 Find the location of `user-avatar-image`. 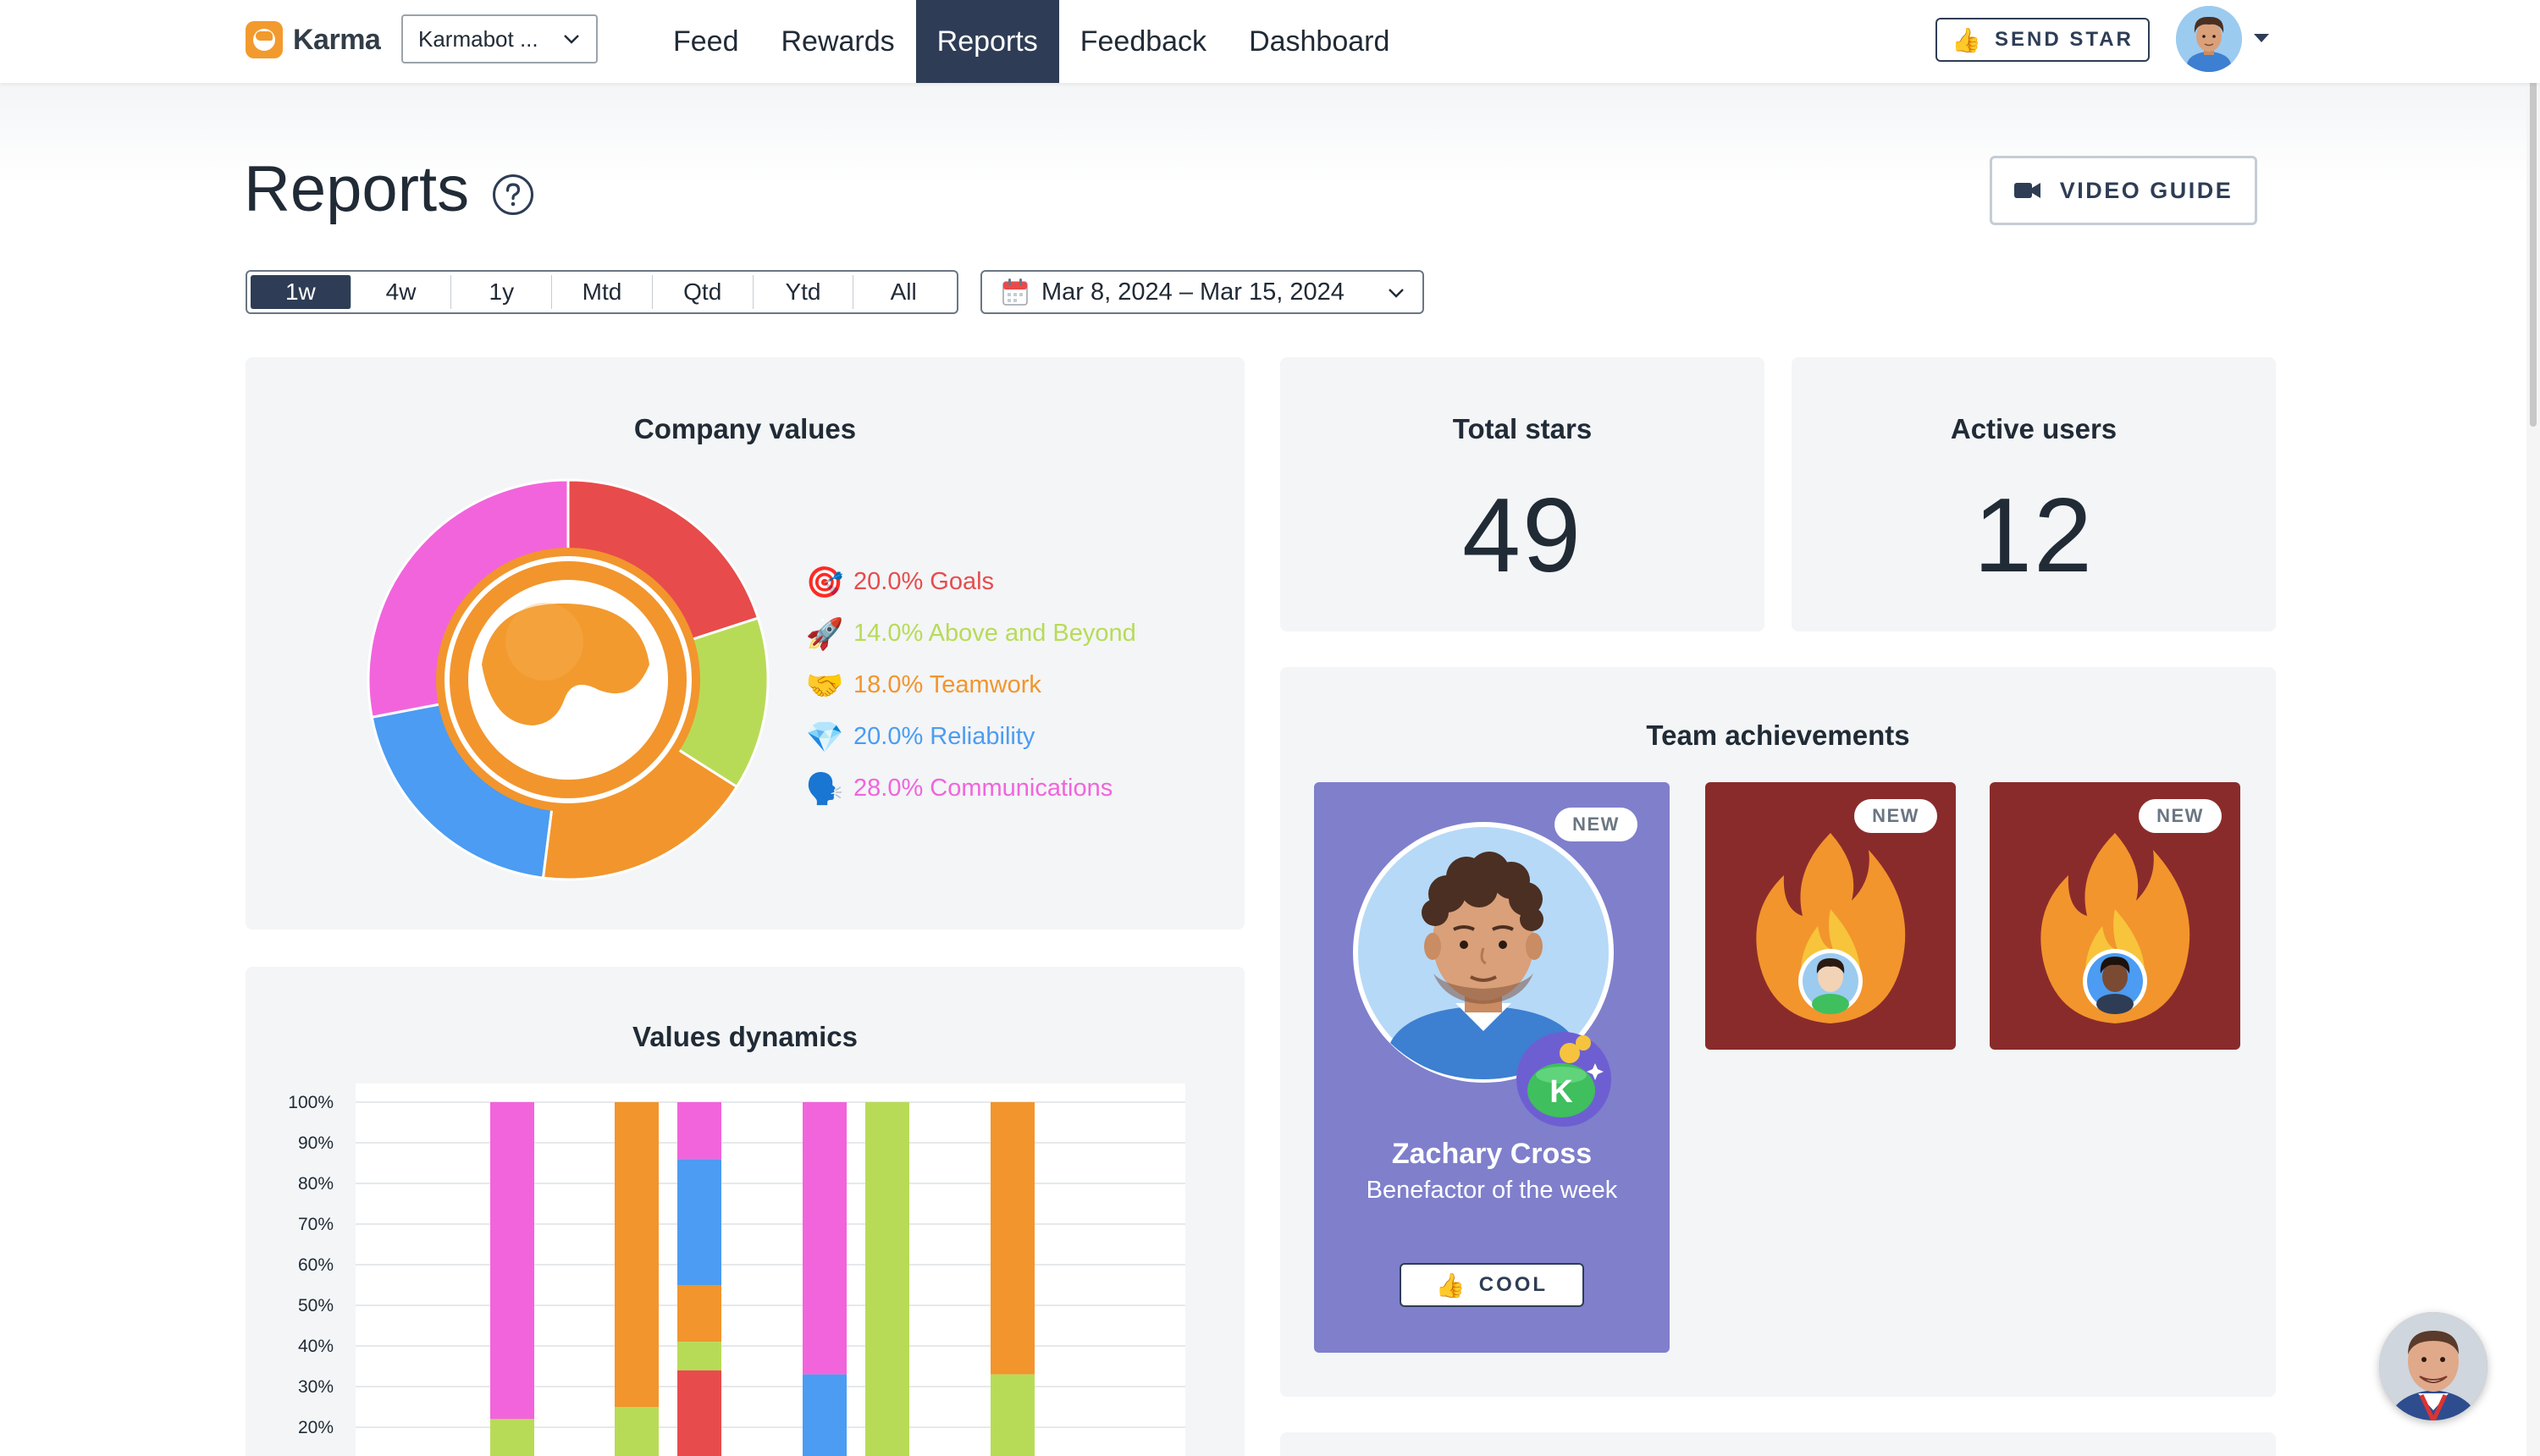

user-avatar-image is located at coordinates (2209, 39).